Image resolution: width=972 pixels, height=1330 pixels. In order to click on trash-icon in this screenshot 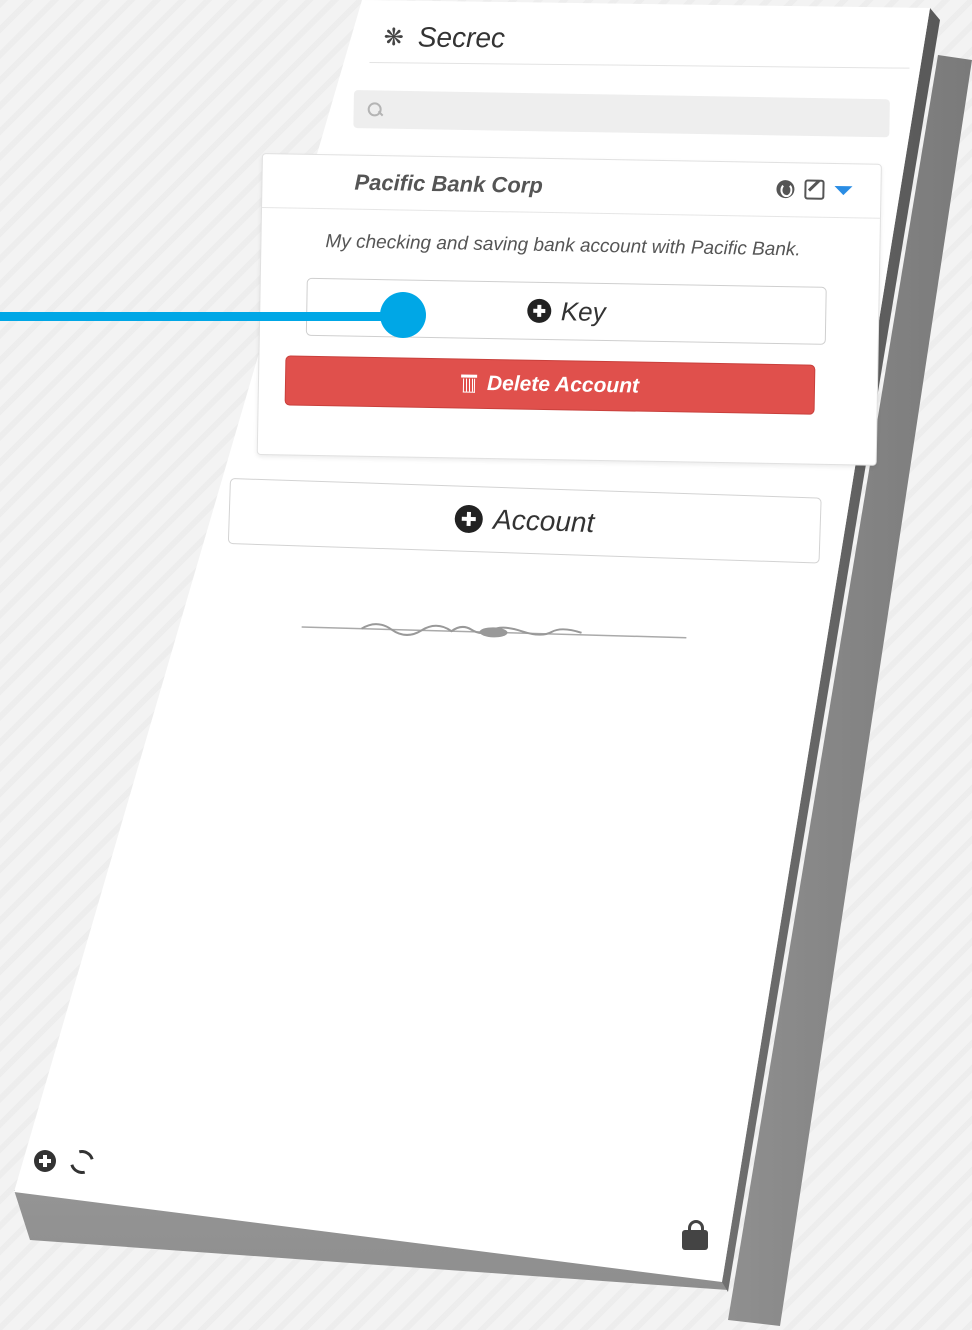, I will do `click(469, 384)`.